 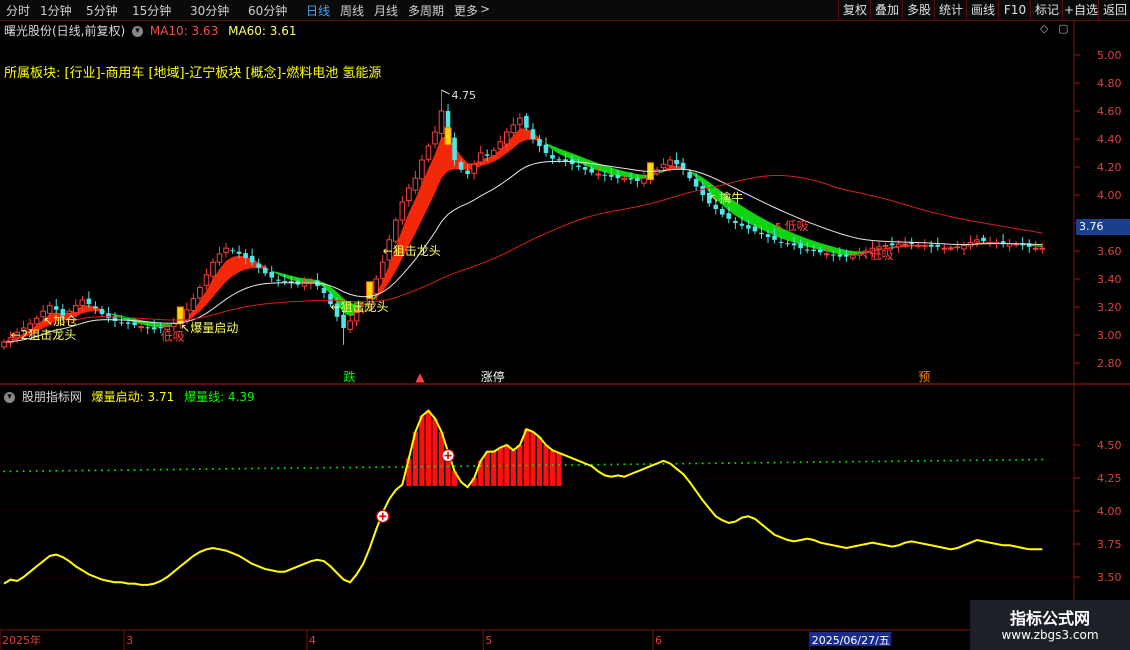 I want to click on chevron-right-icon: >, so click(x=485, y=9).